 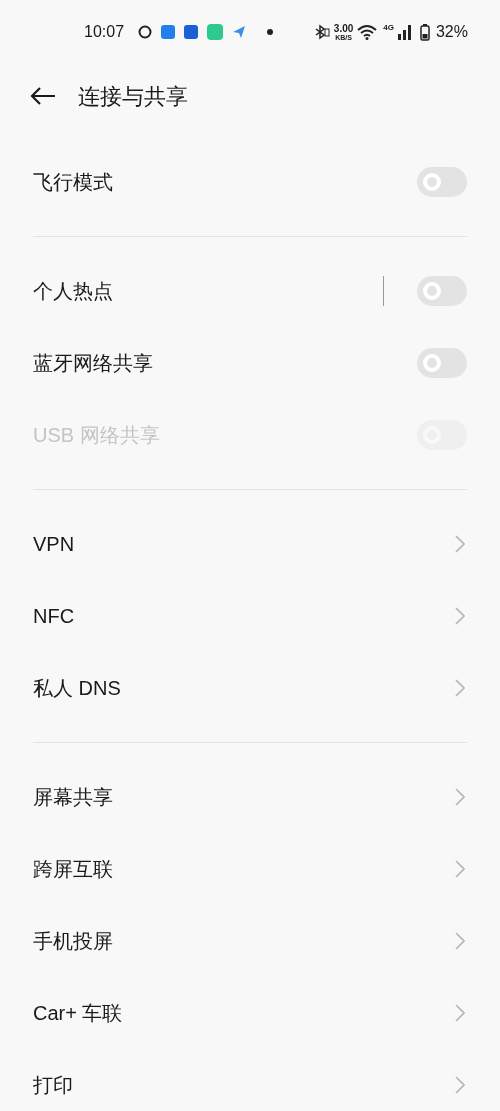 What do you see at coordinates (404, 32) in the screenshot?
I see `signal-icon` at bounding box center [404, 32].